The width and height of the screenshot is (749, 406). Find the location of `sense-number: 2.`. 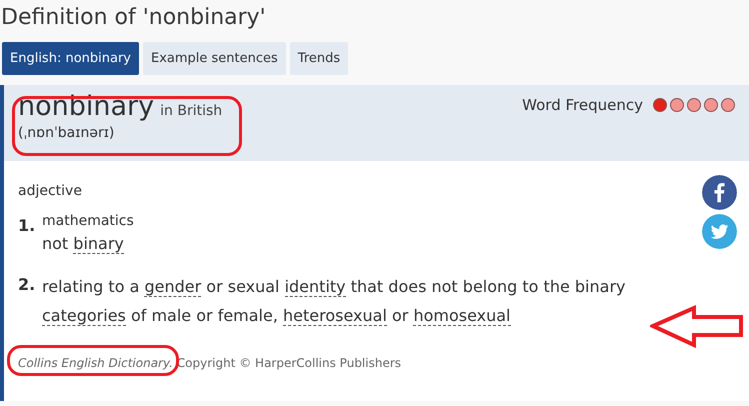

sense-number: 2. is located at coordinates (27, 285).